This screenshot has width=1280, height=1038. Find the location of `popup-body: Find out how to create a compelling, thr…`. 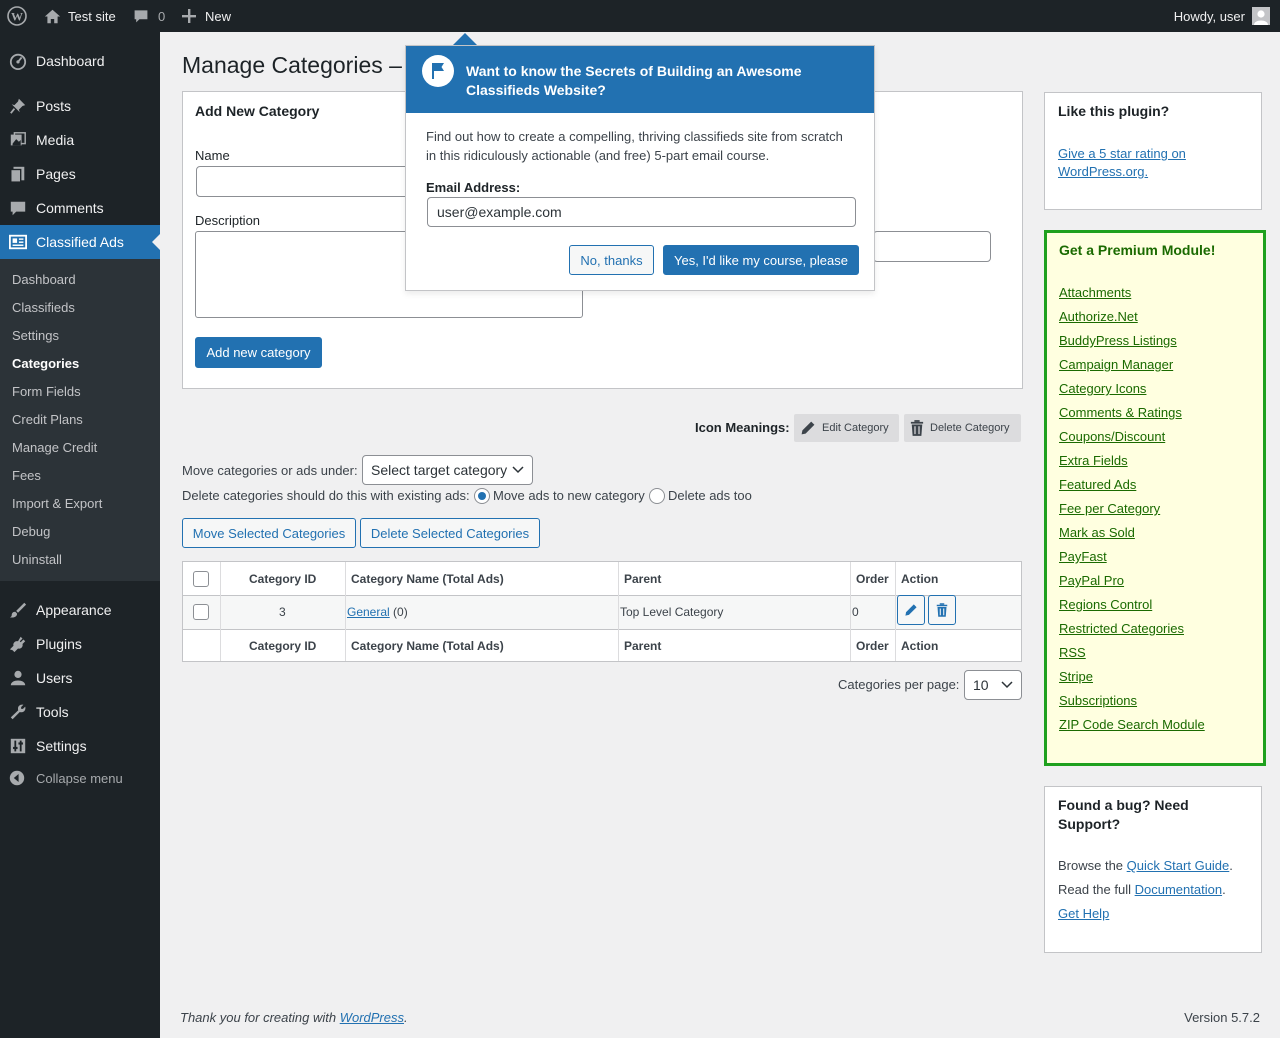

popup-body: Find out how to create a compelling, thr… is located at coordinates (634, 146).